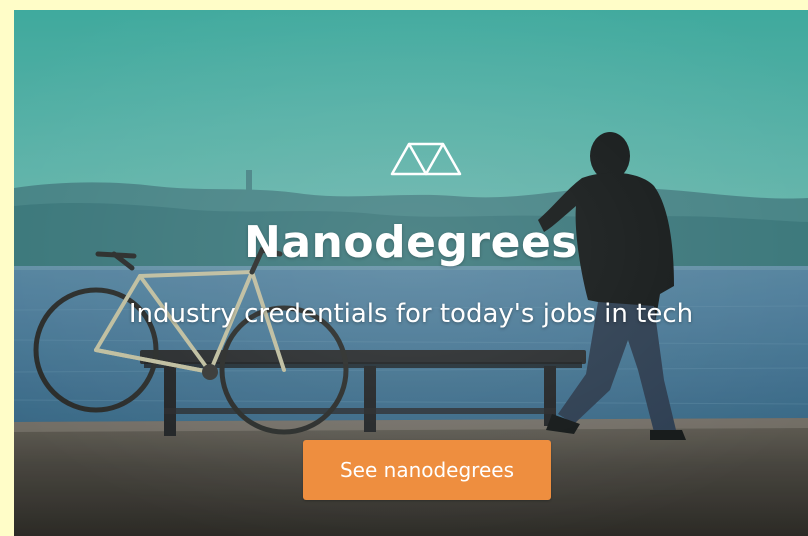 The width and height of the screenshot is (808, 536). What do you see at coordinates (426, 159) in the screenshot?
I see `nanodegree-triangles-icon` at bounding box center [426, 159].